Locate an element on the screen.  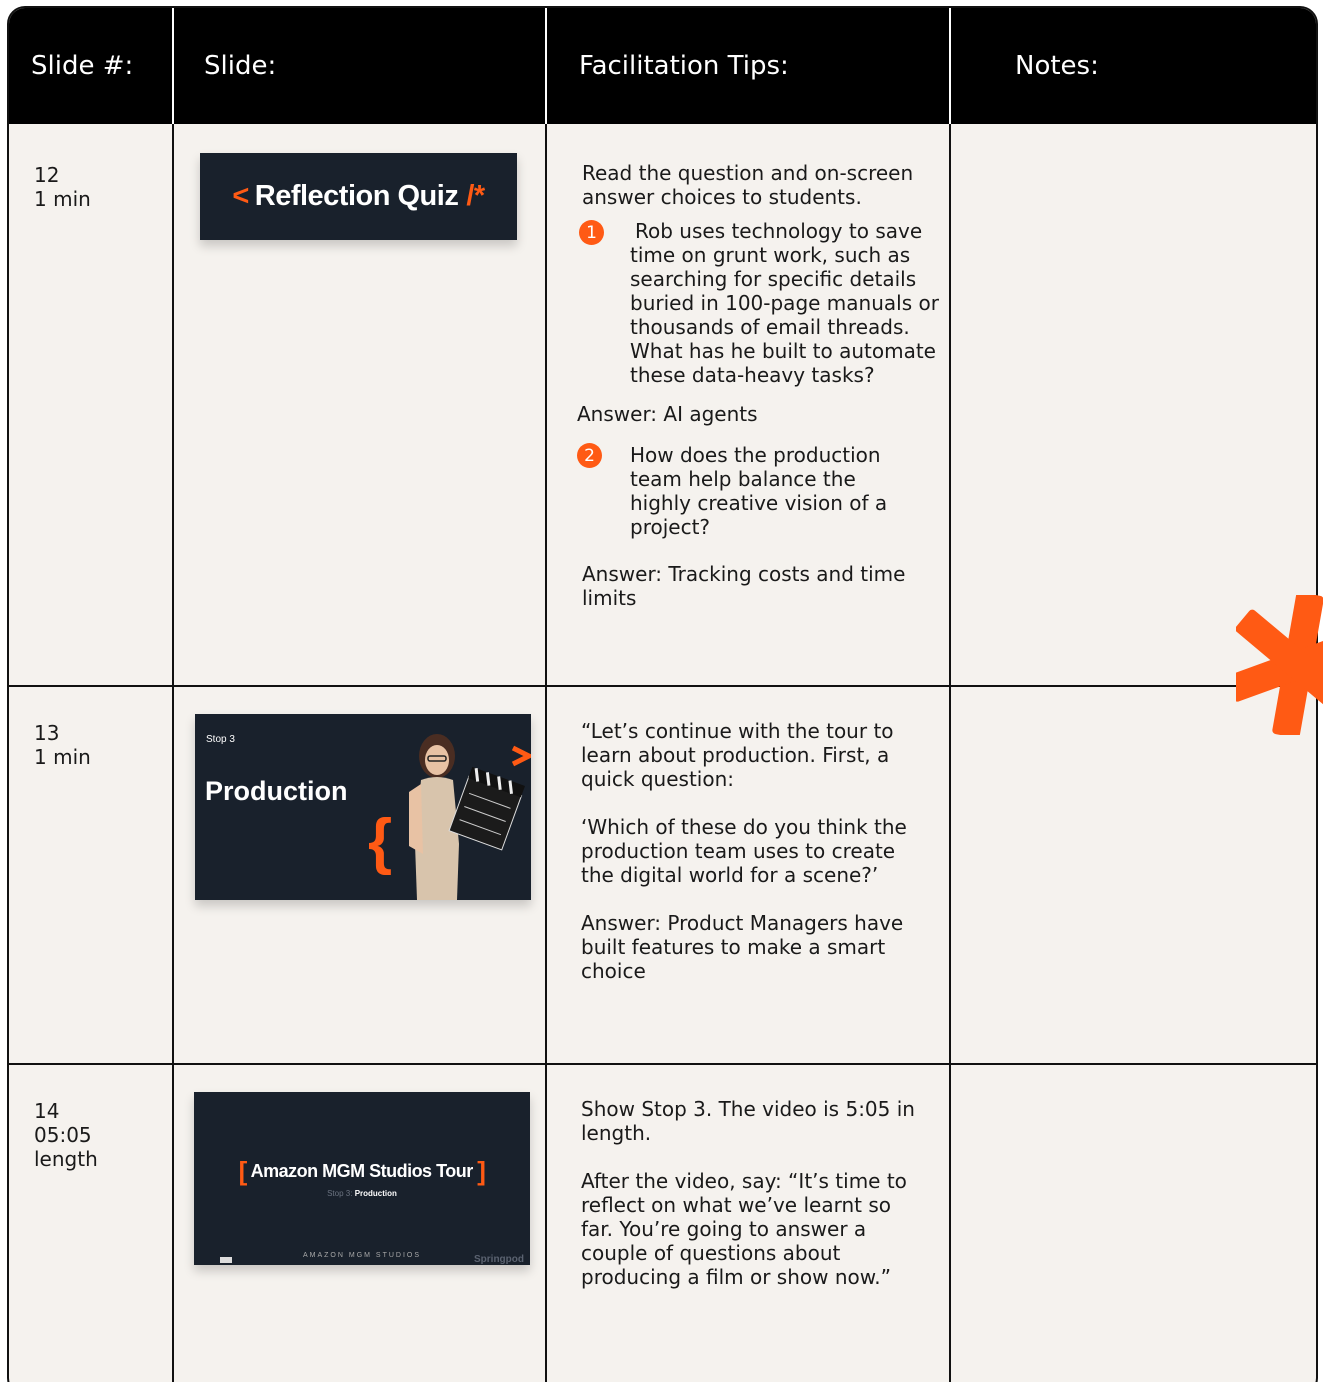
header-facilitation-tips: Facilitation Tips: is located at coordinates (684, 66).